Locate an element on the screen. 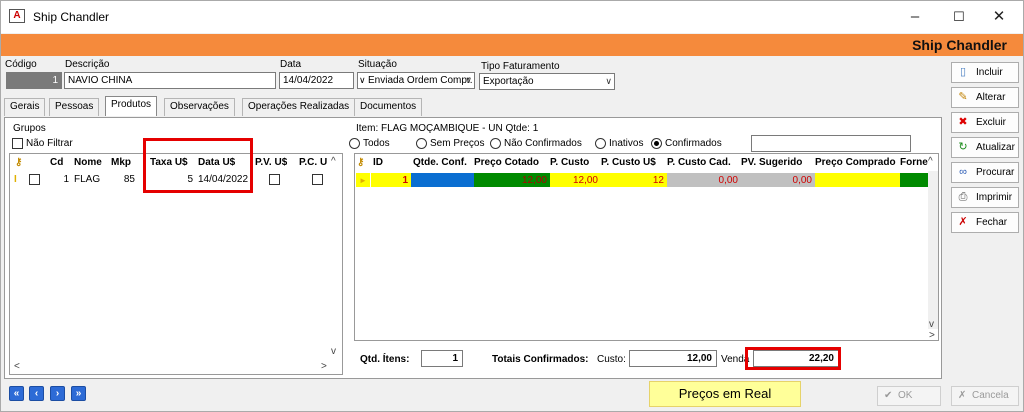 This screenshot has height=412, width=1024. alterar-button: ✎ Alterar is located at coordinates (985, 97).